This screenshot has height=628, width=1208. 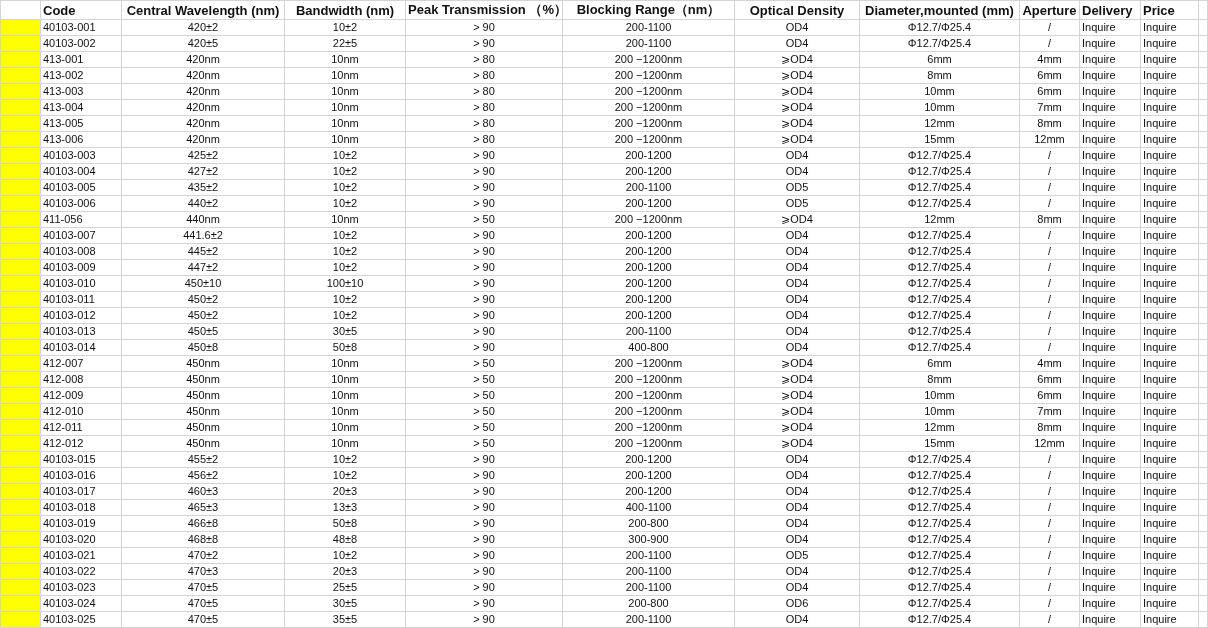 I want to click on table-cell: 40103-010, so click(x=81, y=283).